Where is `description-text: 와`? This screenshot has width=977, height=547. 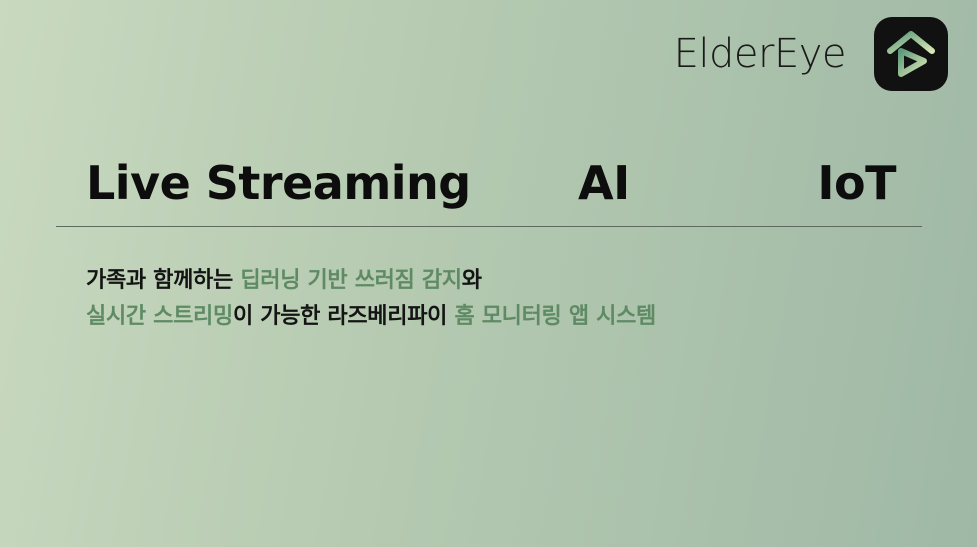 description-text: 와 is located at coordinates (471, 280).